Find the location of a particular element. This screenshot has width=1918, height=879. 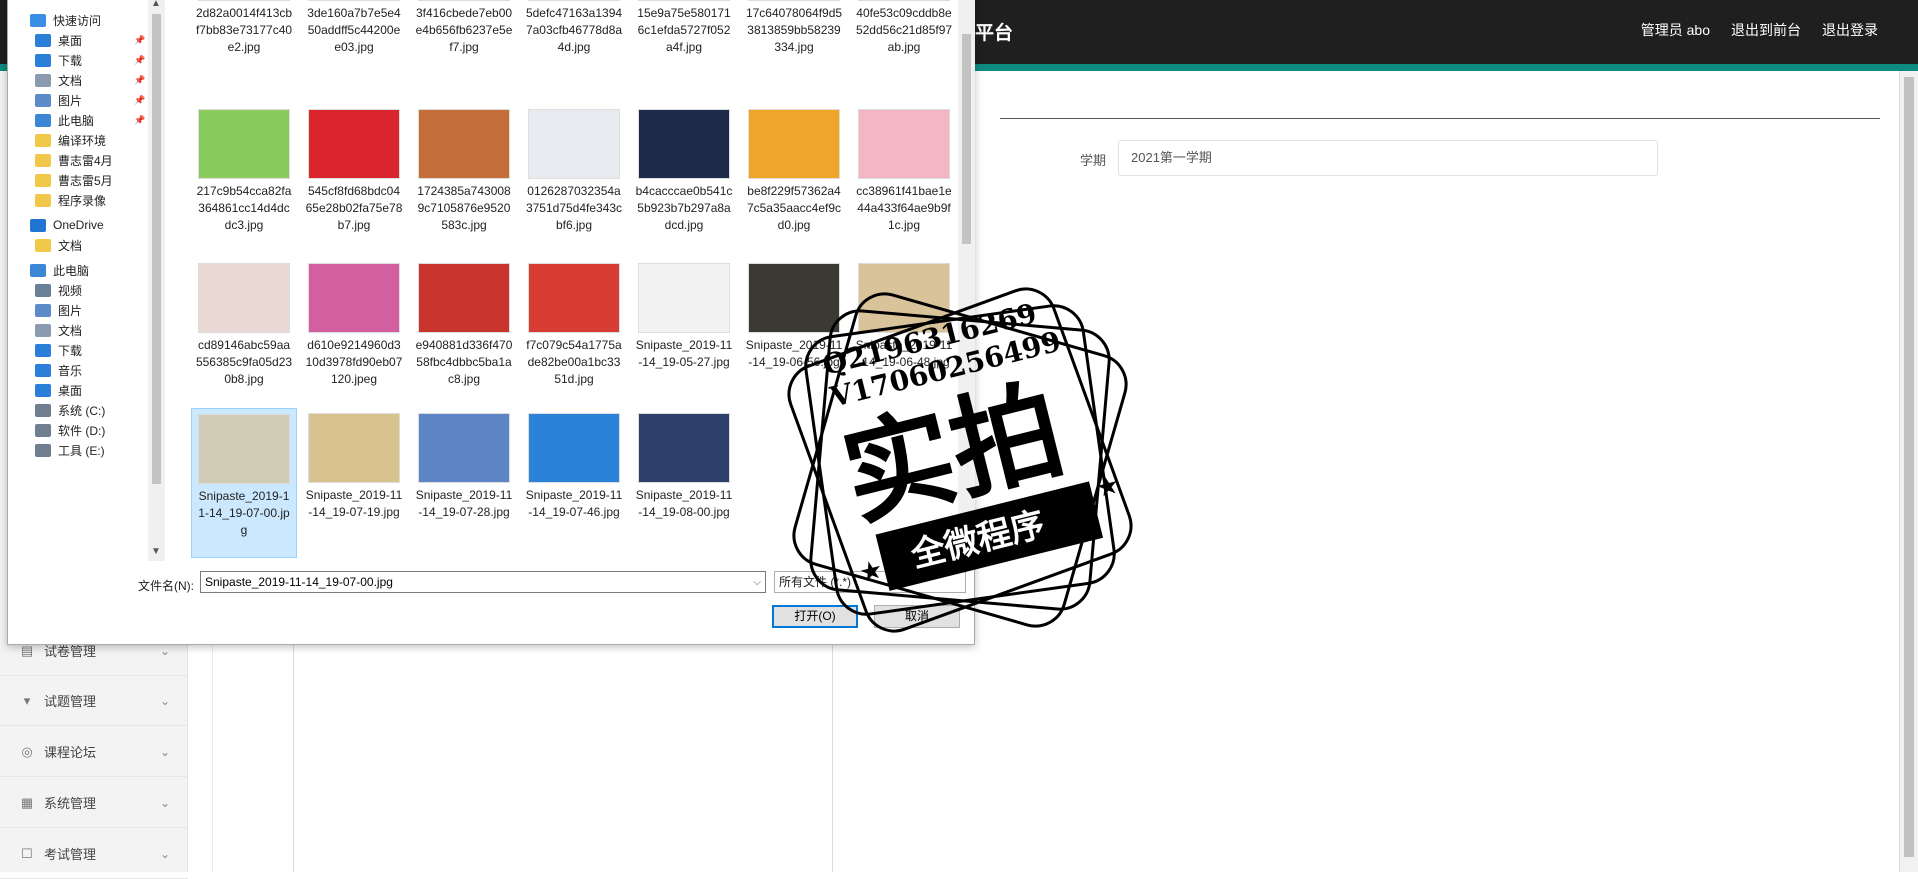

exit-to-frontend-link: 退出到前台 is located at coordinates (1766, 30).